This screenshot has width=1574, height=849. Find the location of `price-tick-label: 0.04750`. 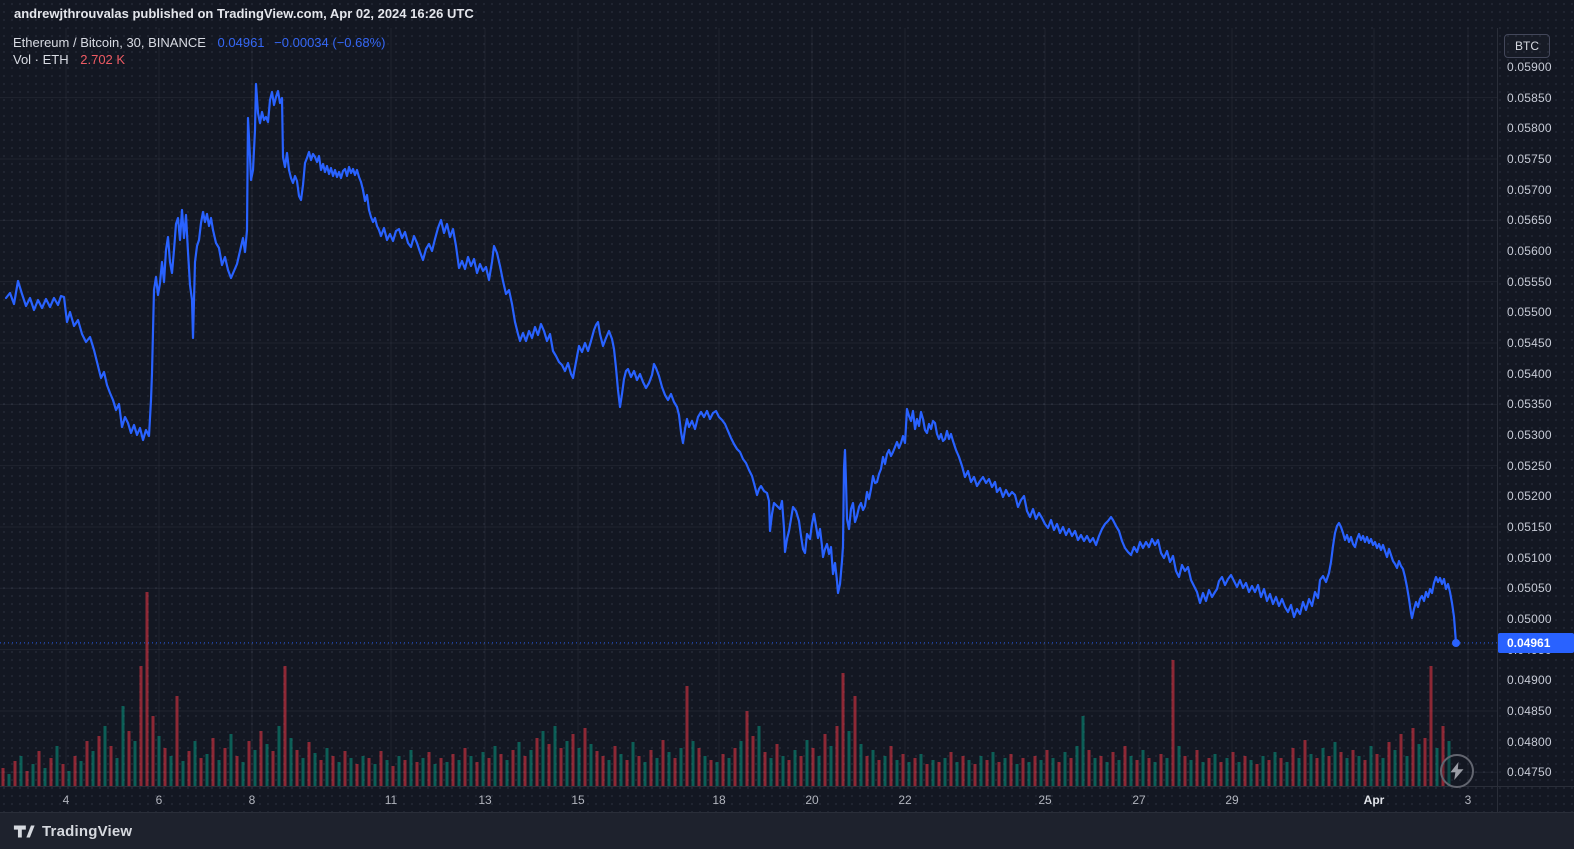

price-tick-label: 0.04750 is located at coordinates (1529, 772).